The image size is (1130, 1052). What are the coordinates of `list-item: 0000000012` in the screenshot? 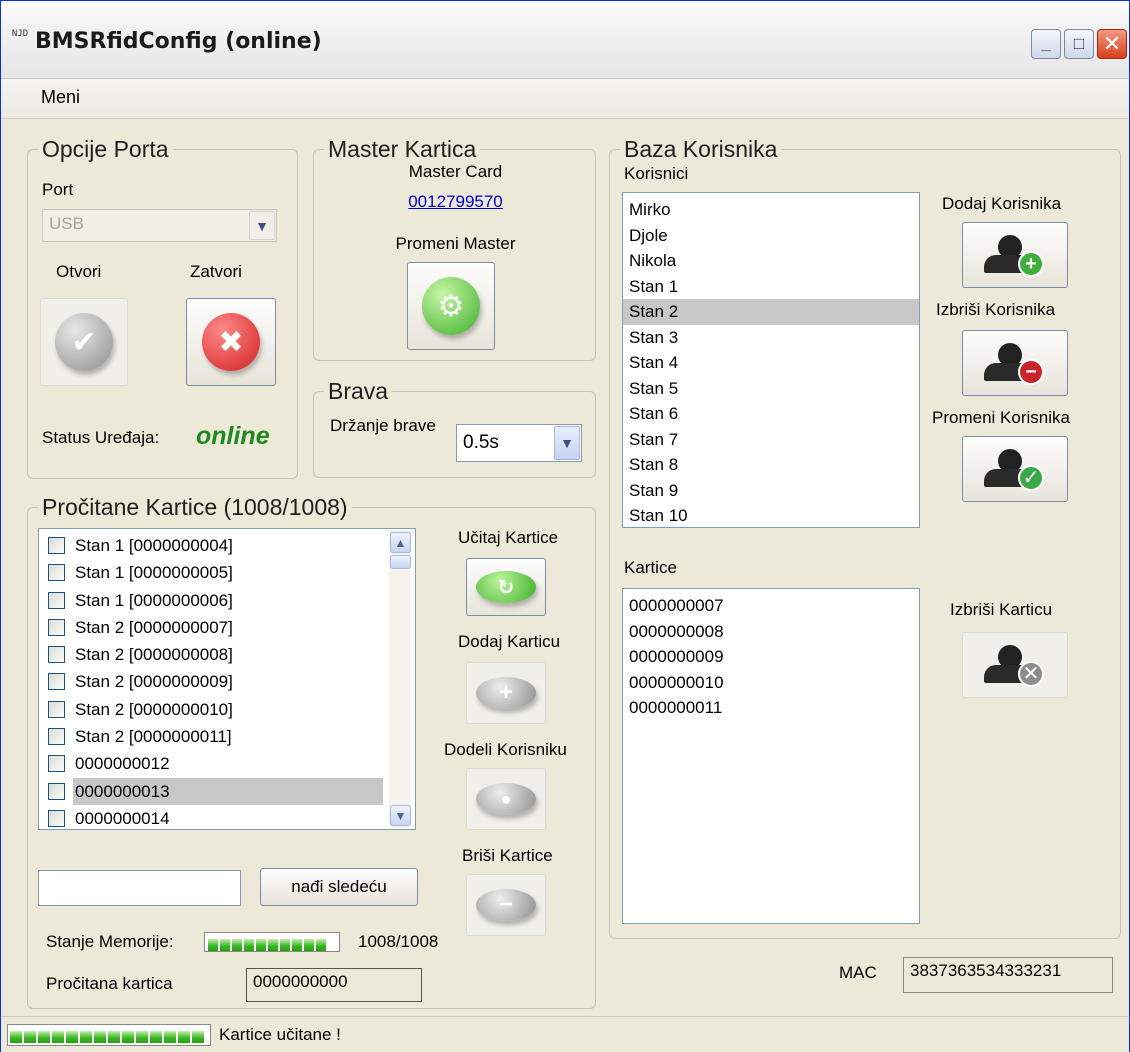 It's located at (214, 763).